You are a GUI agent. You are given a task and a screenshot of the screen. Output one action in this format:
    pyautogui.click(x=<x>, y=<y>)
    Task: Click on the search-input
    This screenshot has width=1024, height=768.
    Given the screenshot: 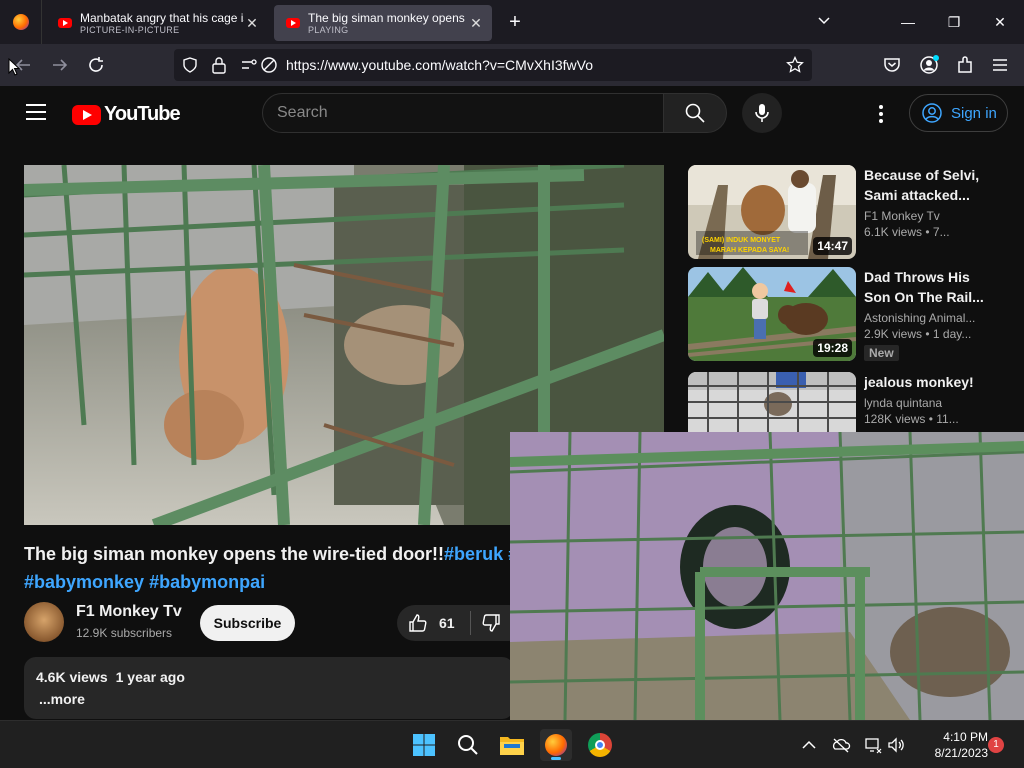 What is the action you would take?
    pyautogui.click(x=467, y=113)
    